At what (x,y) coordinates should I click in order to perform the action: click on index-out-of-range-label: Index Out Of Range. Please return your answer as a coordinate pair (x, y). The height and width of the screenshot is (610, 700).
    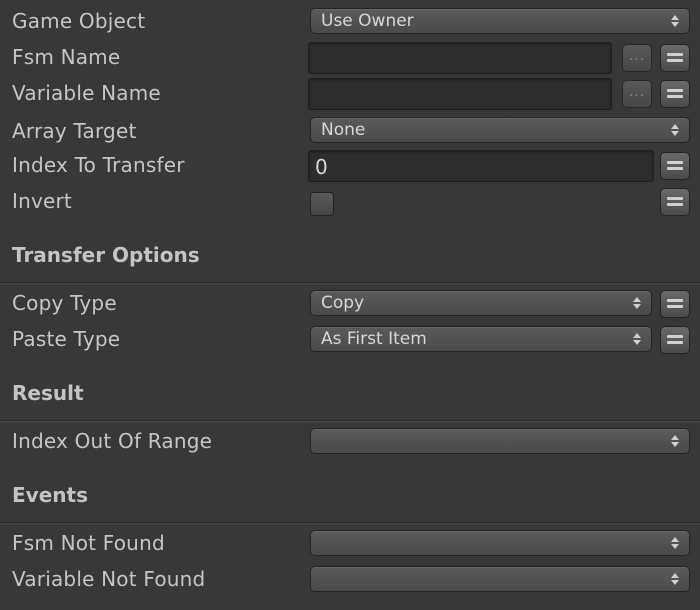
    Looking at the image, I should click on (112, 441).